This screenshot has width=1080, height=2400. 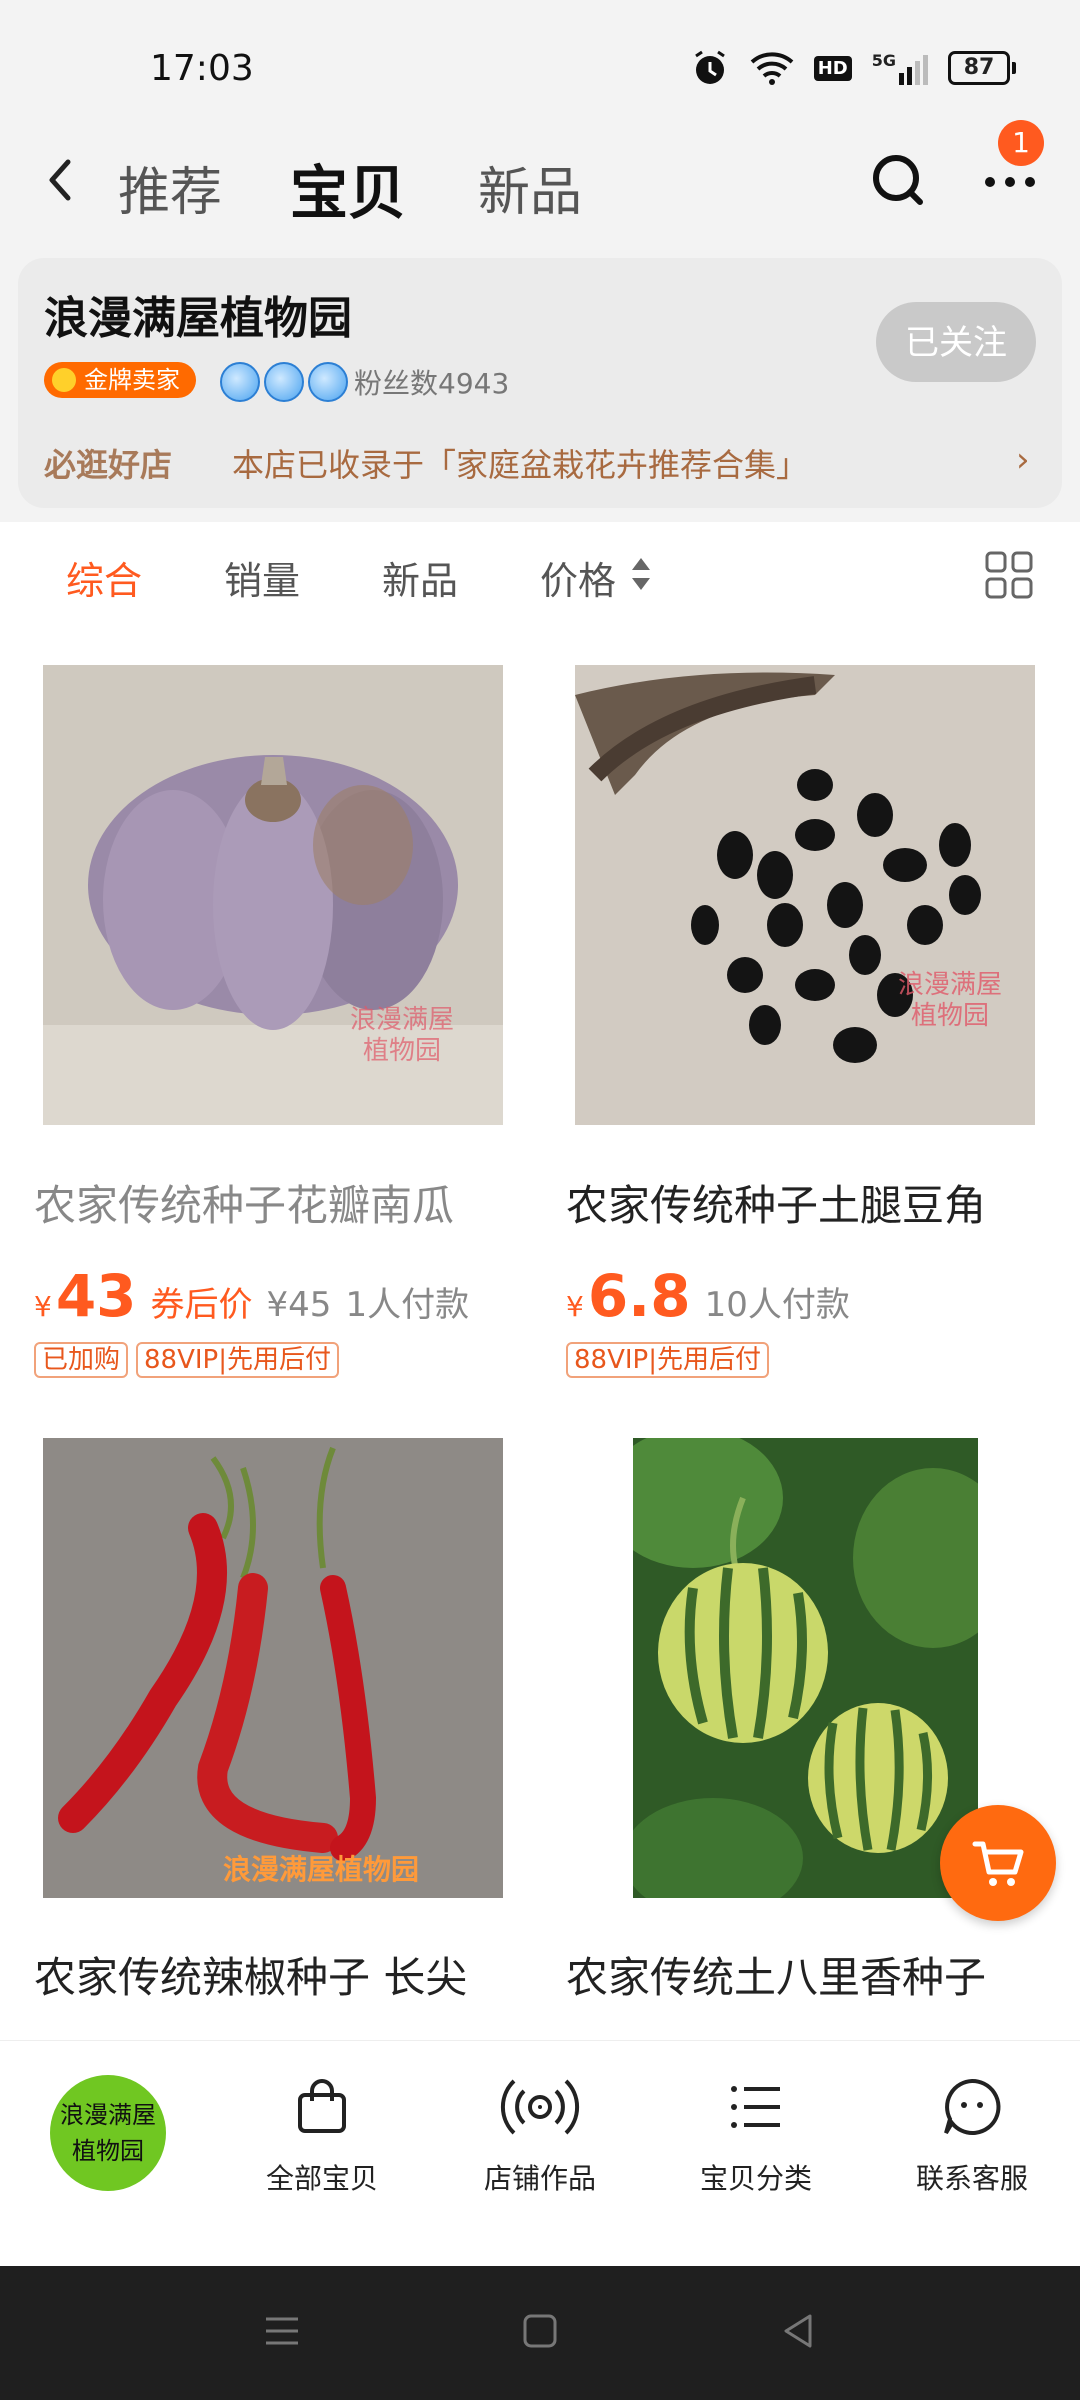 I want to click on watermark: 浪漫满屋植物园, so click(x=321, y=1869).